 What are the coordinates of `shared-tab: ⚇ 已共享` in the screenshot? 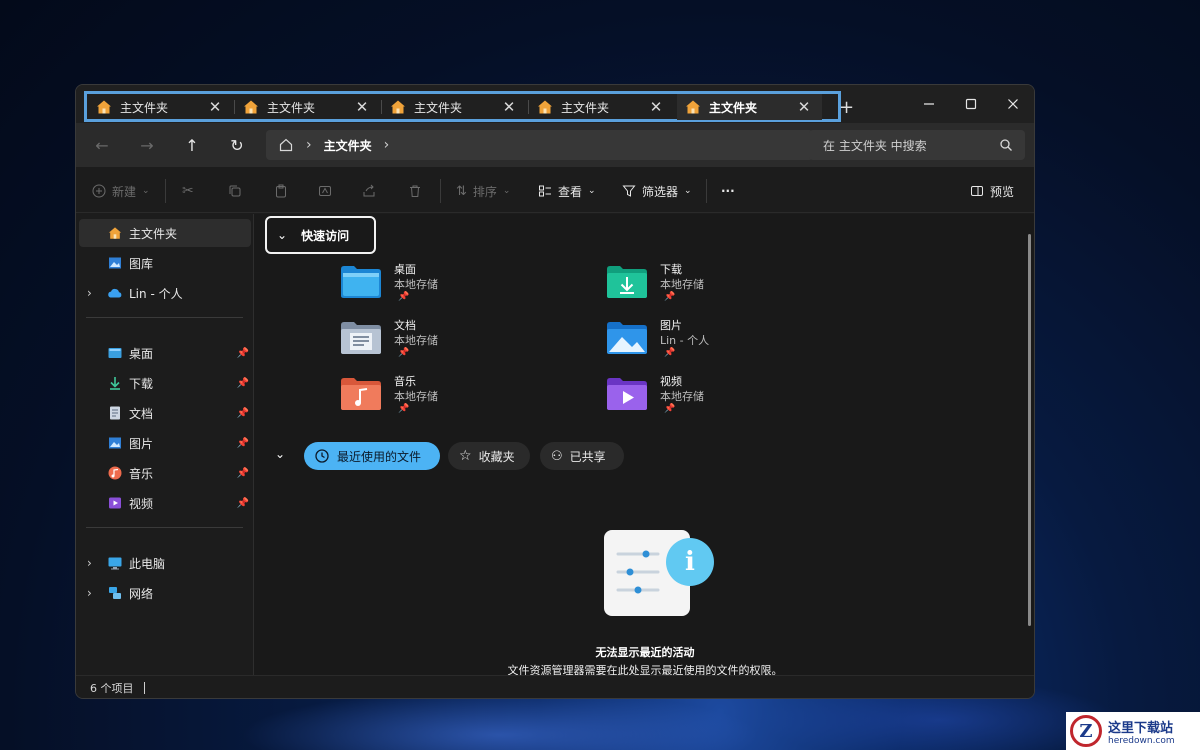 It's located at (582, 456).